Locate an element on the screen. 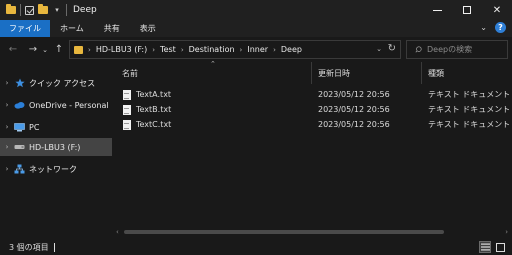  expand-ribbon-icon: ⌄ is located at coordinates (483, 27).